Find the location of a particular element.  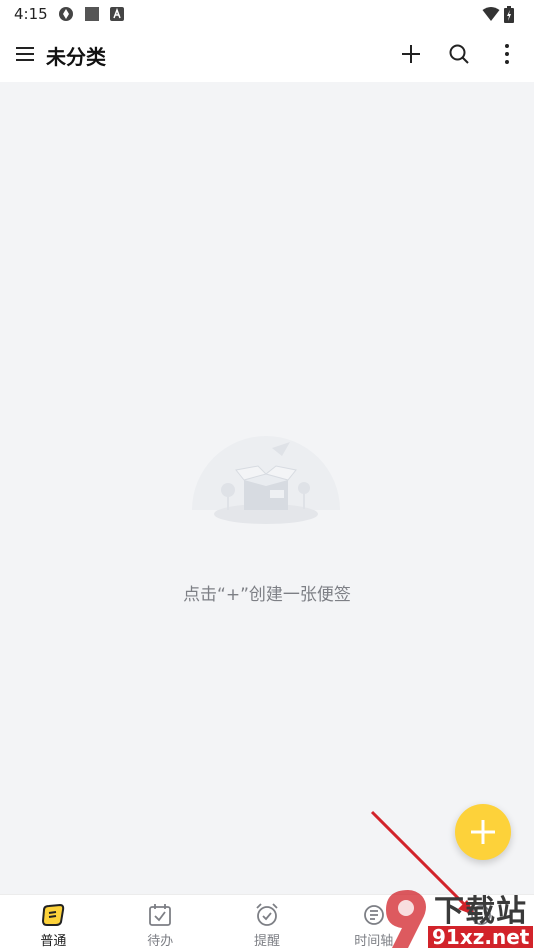

more-options-button is located at coordinates (507, 54).